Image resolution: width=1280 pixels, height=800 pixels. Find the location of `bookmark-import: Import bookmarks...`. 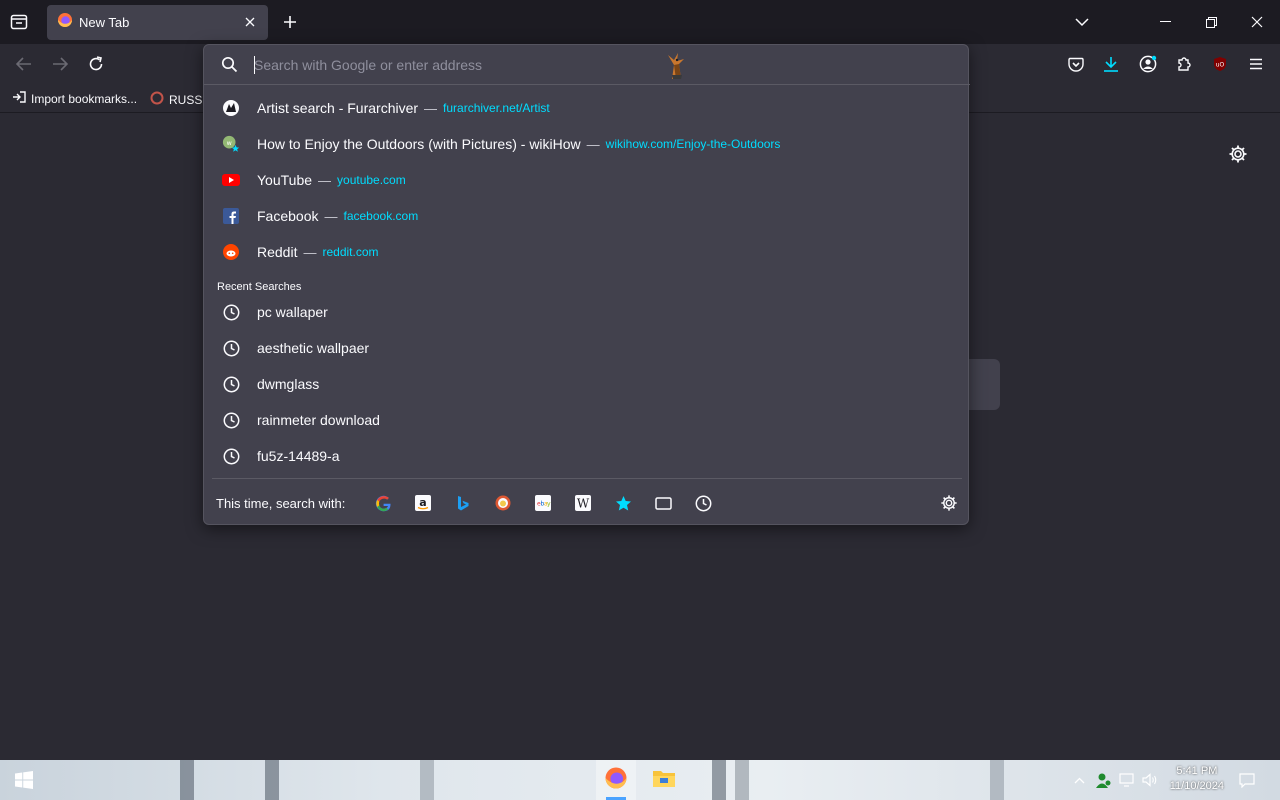

bookmark-import: Import bookmarks... is located at coordinates (74, 98).